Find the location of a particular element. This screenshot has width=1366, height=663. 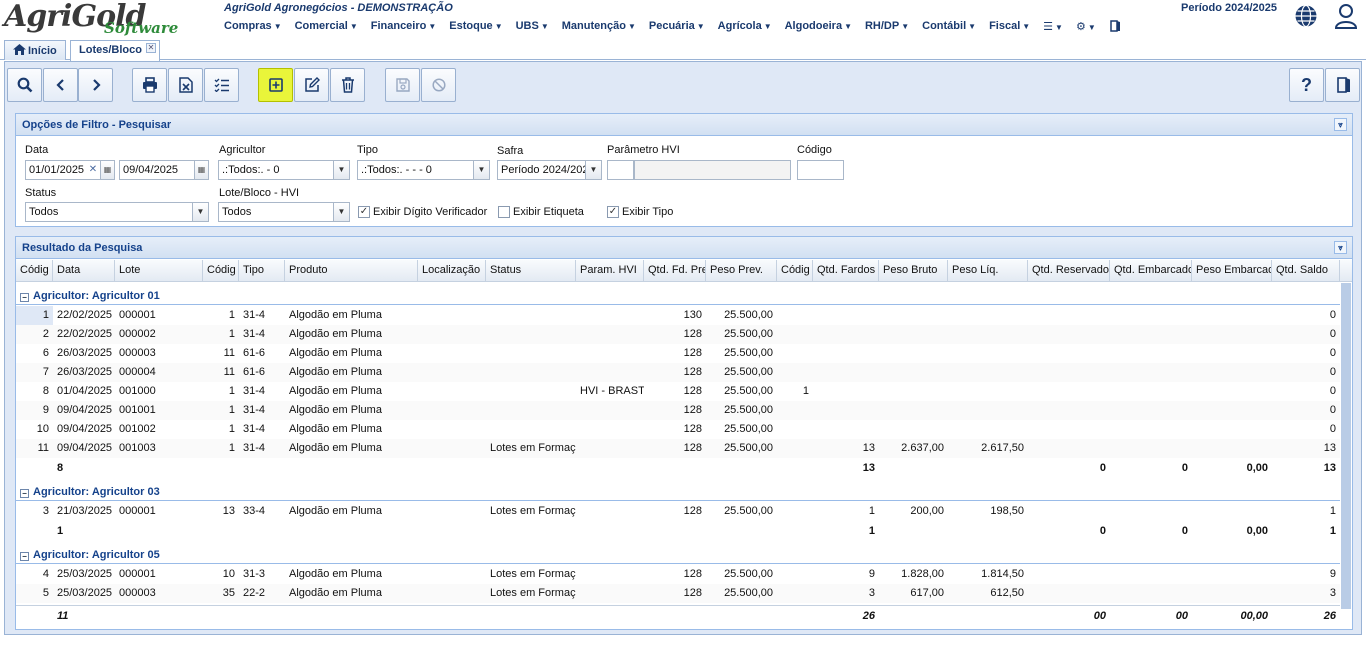

group-header: − Agricultor: Agricultor 01 is located at coordinates (678, 295).